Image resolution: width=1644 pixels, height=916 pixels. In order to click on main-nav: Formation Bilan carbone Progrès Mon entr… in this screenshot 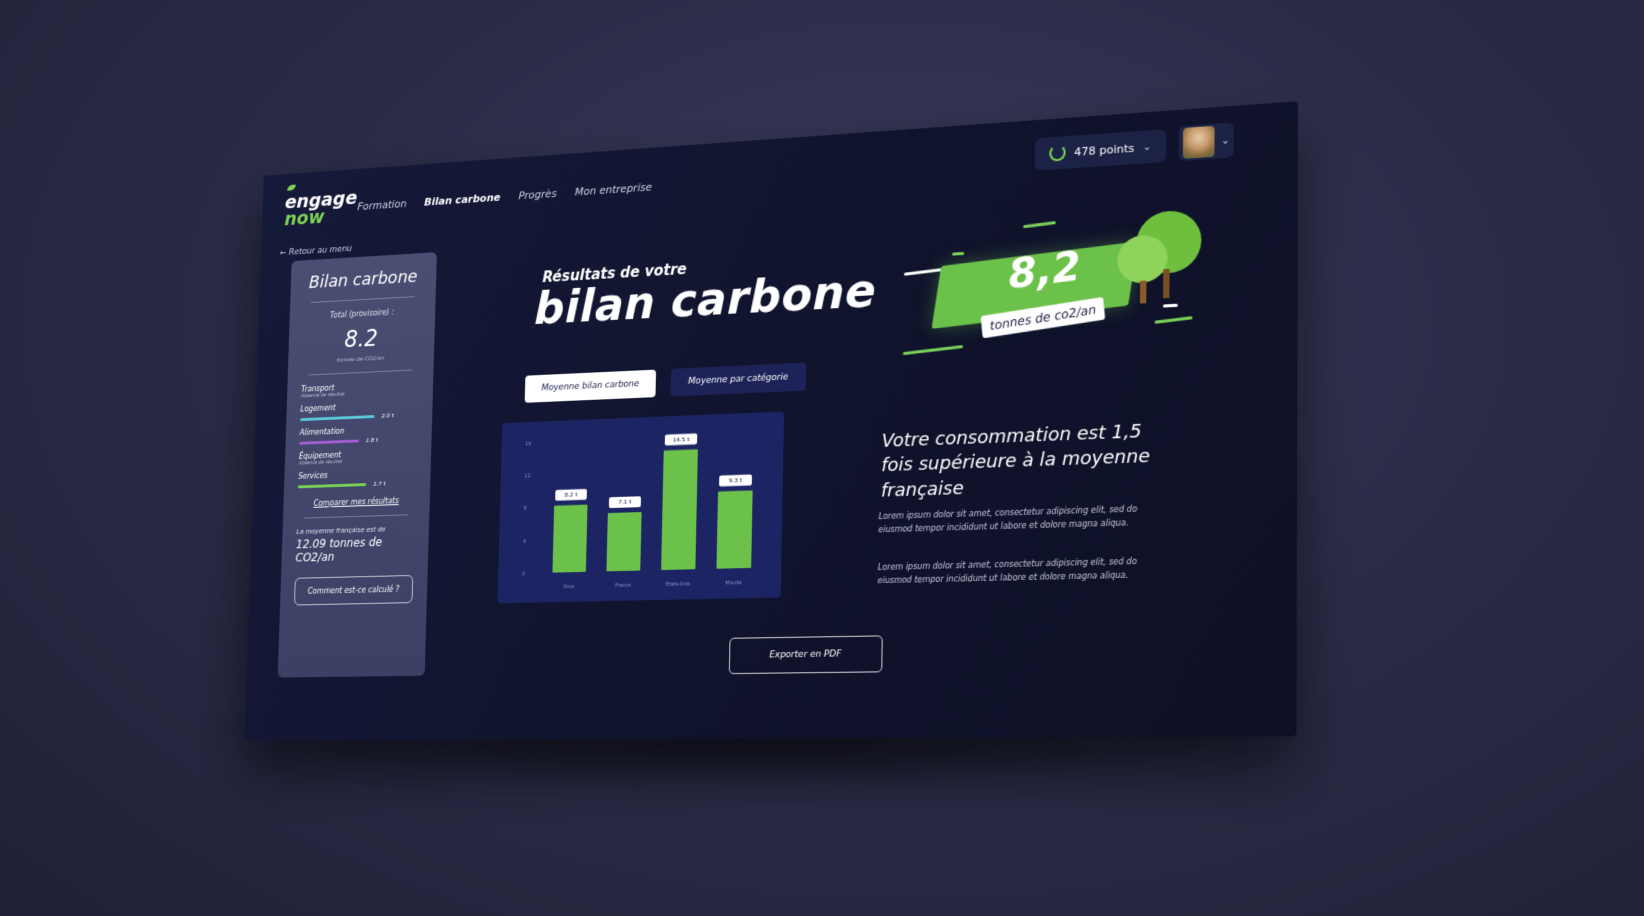, I will do `click(504, 197)`.